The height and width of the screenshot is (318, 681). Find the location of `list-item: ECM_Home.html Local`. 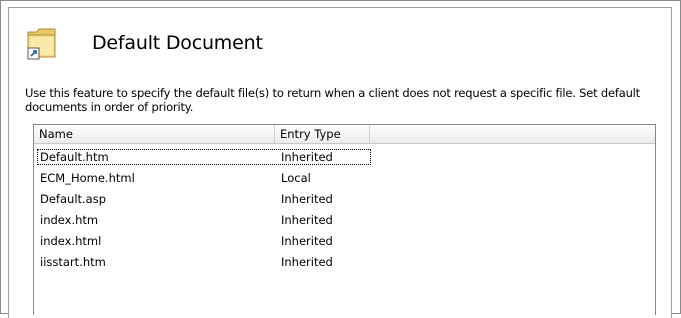

list-item: ECM_Home.html Local is located at coordinates (344, 178).